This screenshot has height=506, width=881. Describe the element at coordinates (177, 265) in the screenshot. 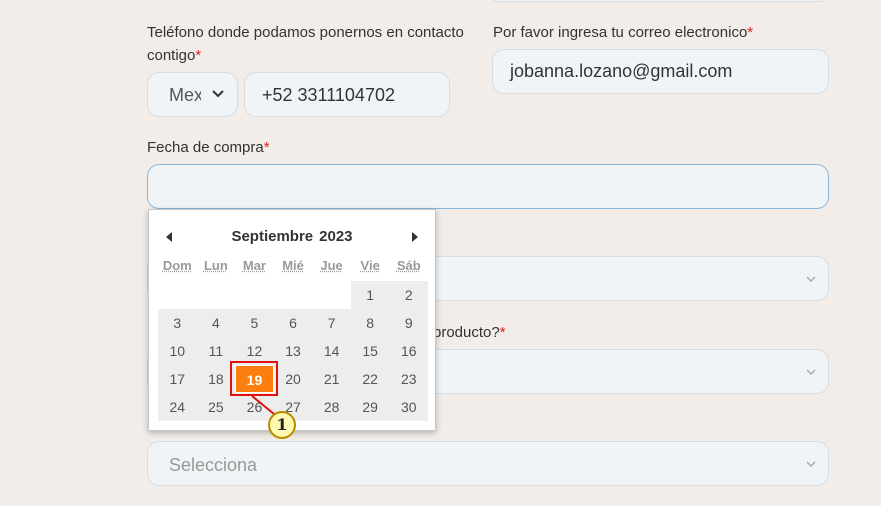

I see `weekday-label: Dom` at that location.